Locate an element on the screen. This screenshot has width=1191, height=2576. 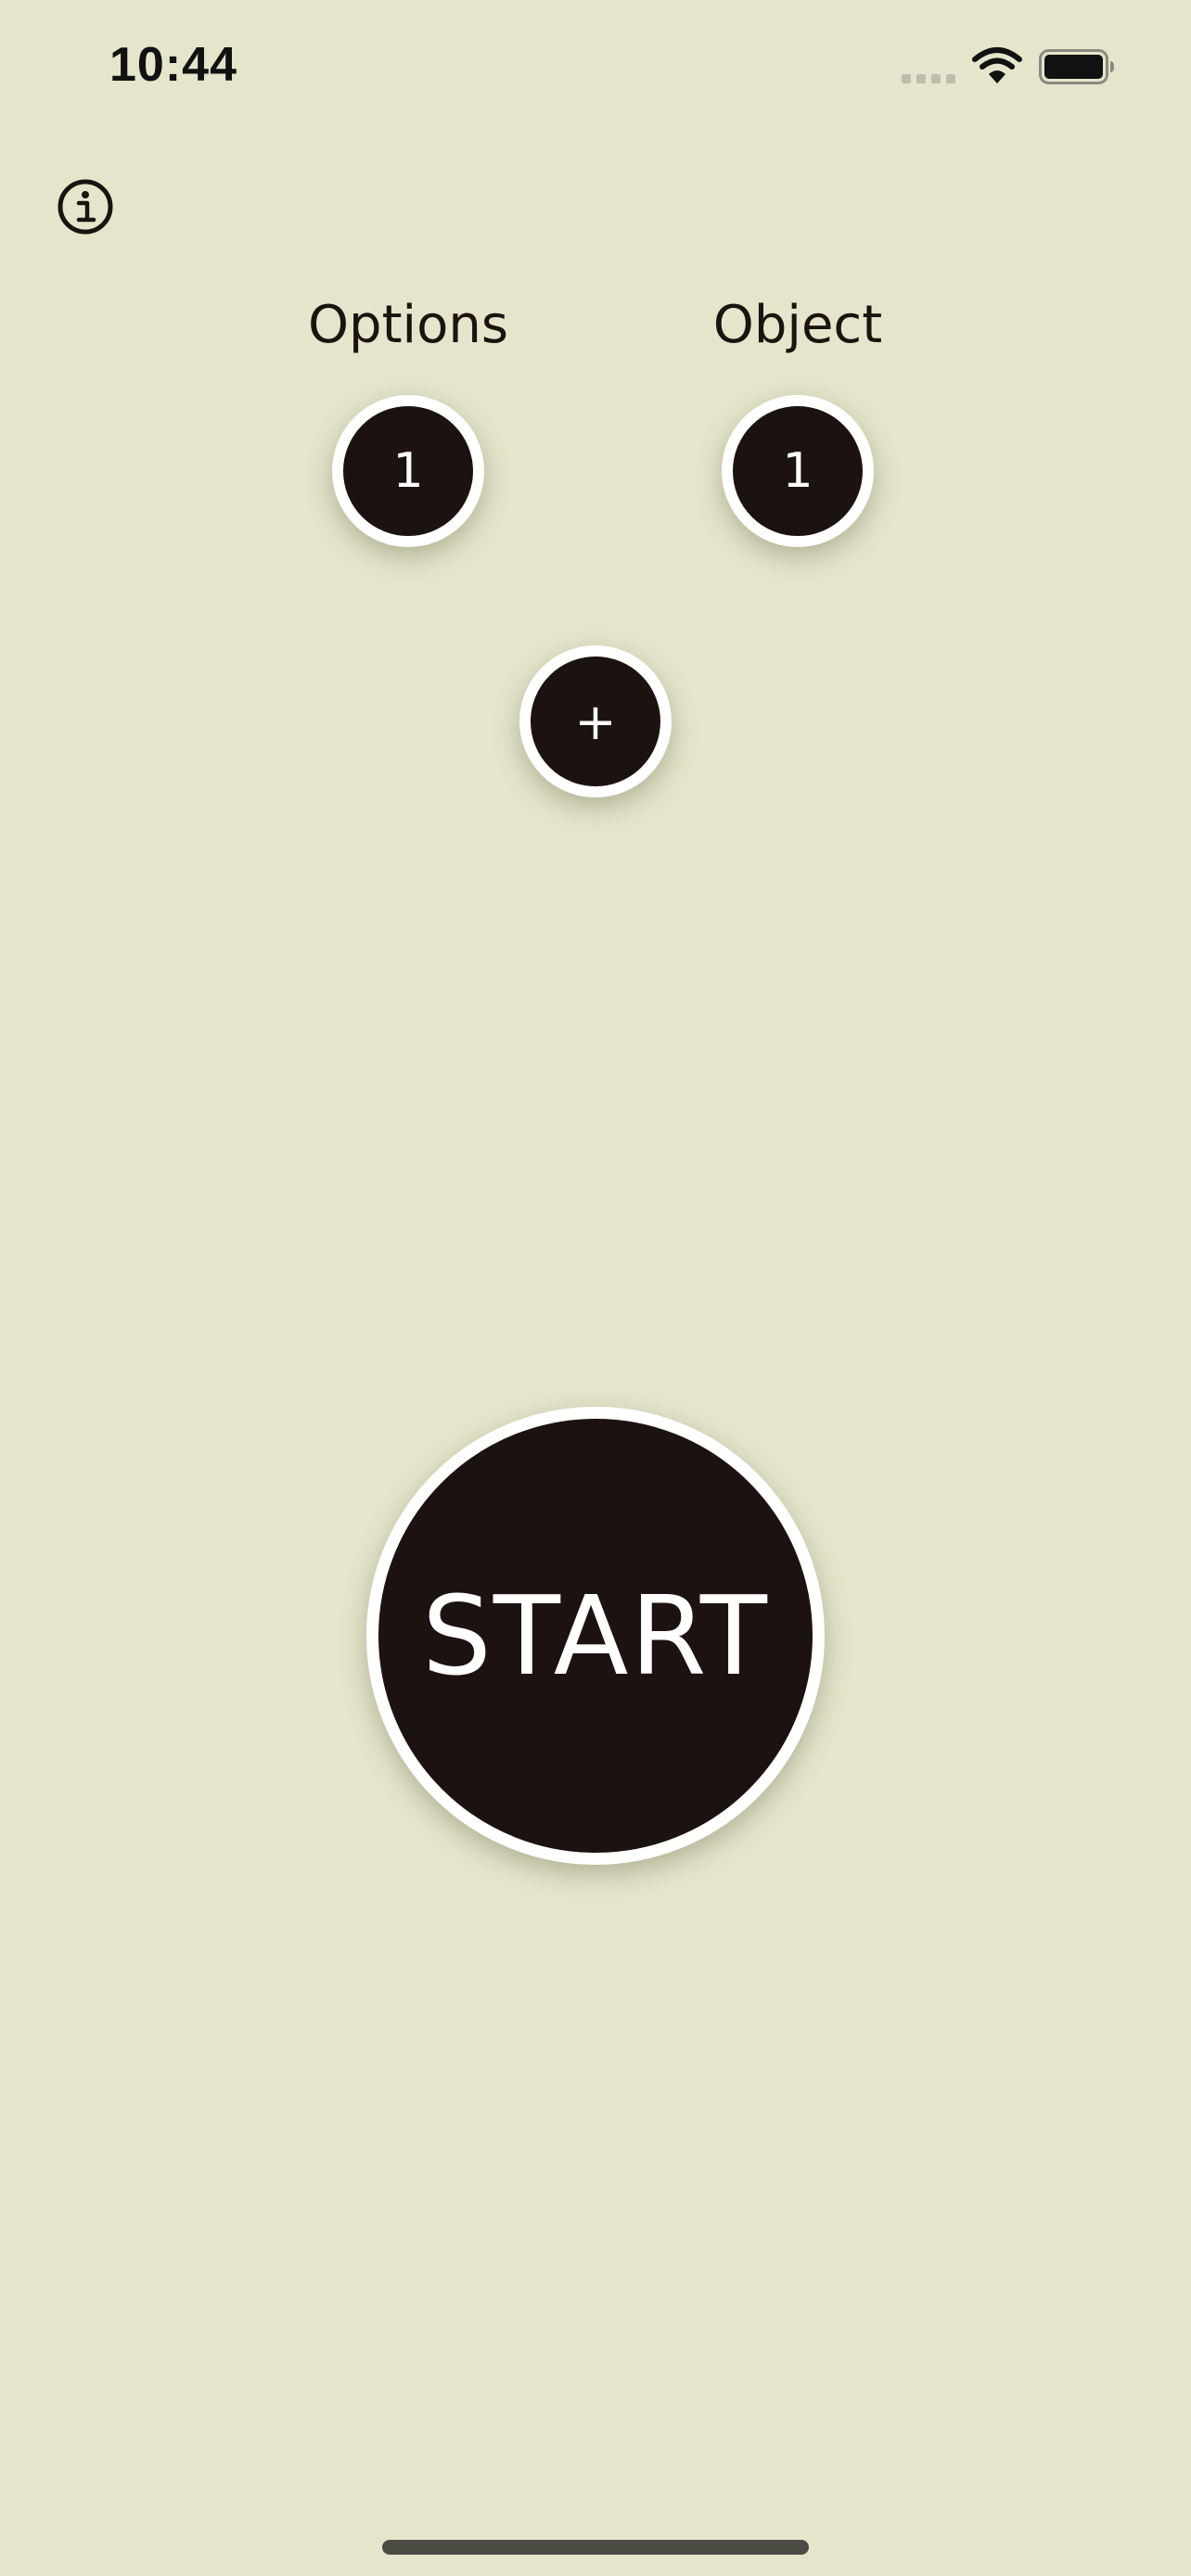
start-button-label: START is located at coordinates (595, 1636).